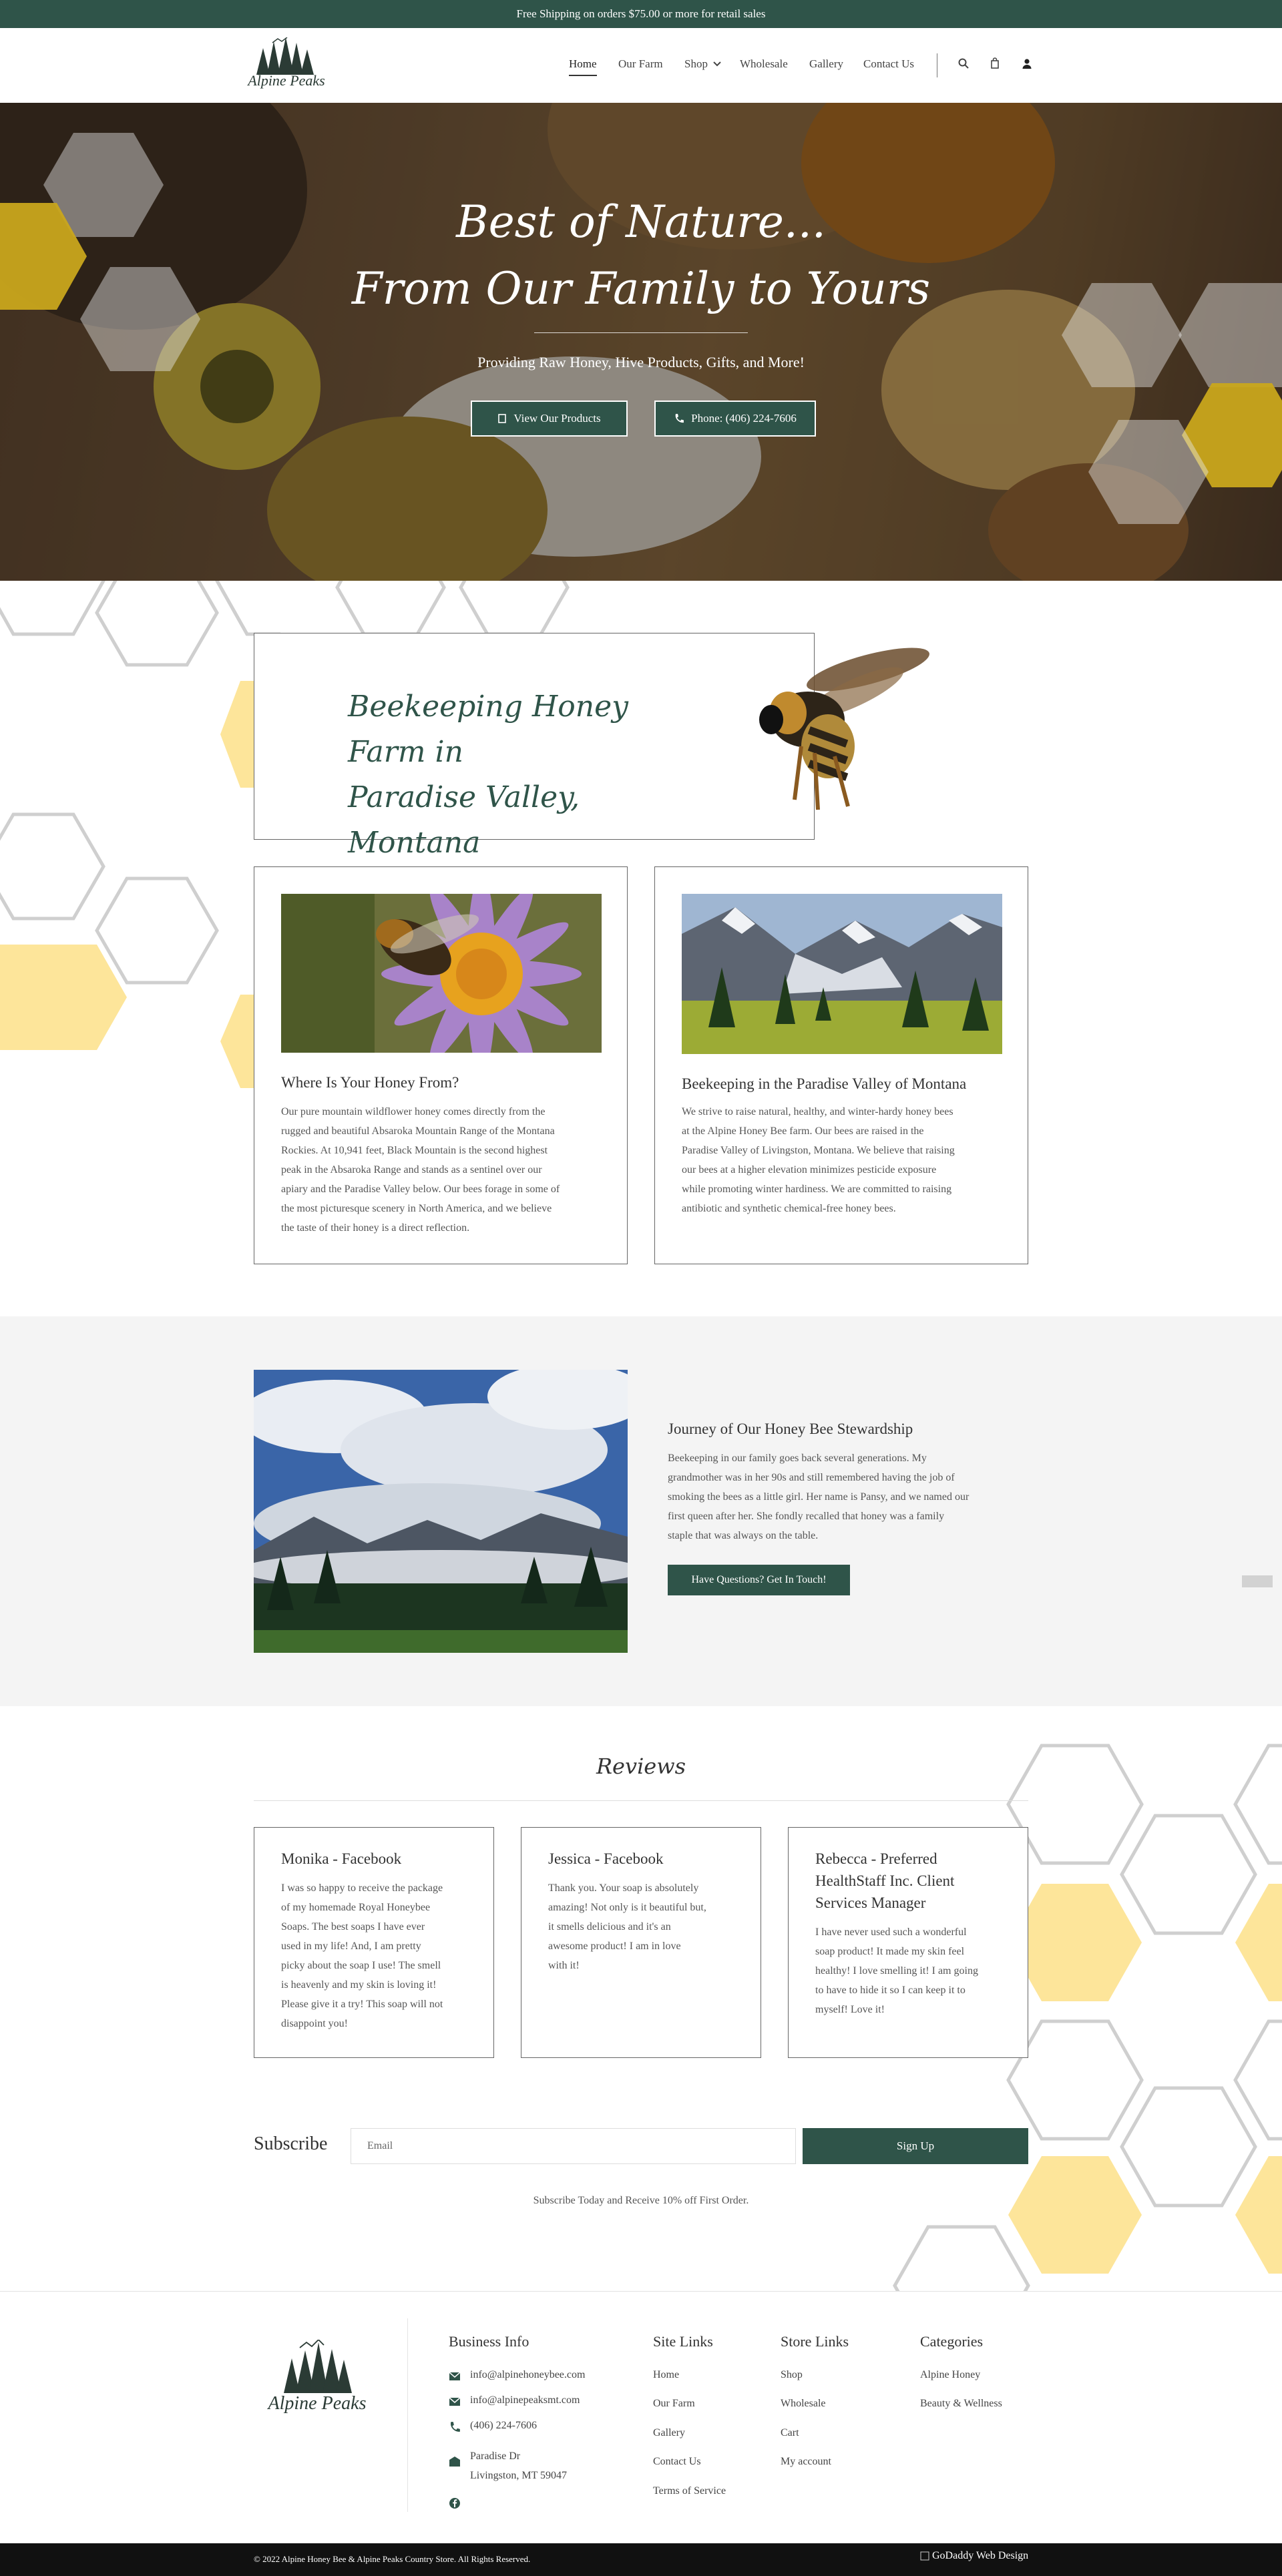  Describe the element at coordinates (735, 419) in the screenshot. I see `phone-button: Phone: (406) 224-7606` at that location.